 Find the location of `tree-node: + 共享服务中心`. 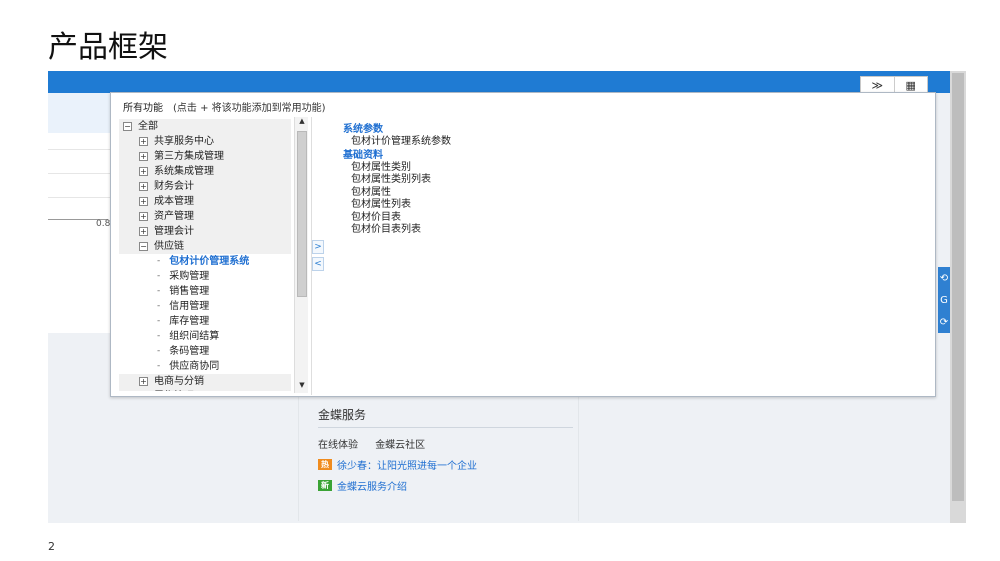

tree-node: + 共享服务中心 is located at coordinates (205, 141).